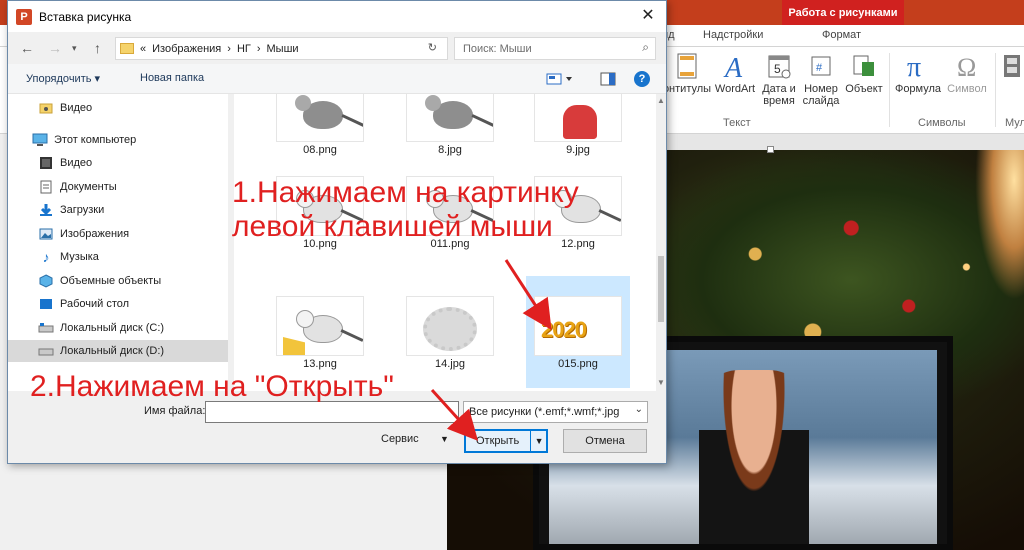 The width and height of the screenshot is (1024, 550). I want to click on nav-item-desktop: Рабочий стол, so click(133, 304).